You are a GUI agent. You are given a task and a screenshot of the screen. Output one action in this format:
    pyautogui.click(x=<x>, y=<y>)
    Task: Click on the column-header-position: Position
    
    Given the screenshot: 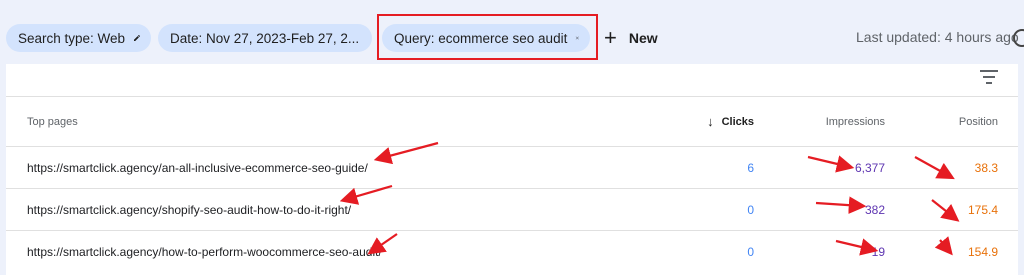 What is the action you would take?
    pyautogui.click(x=952, y=121)
    